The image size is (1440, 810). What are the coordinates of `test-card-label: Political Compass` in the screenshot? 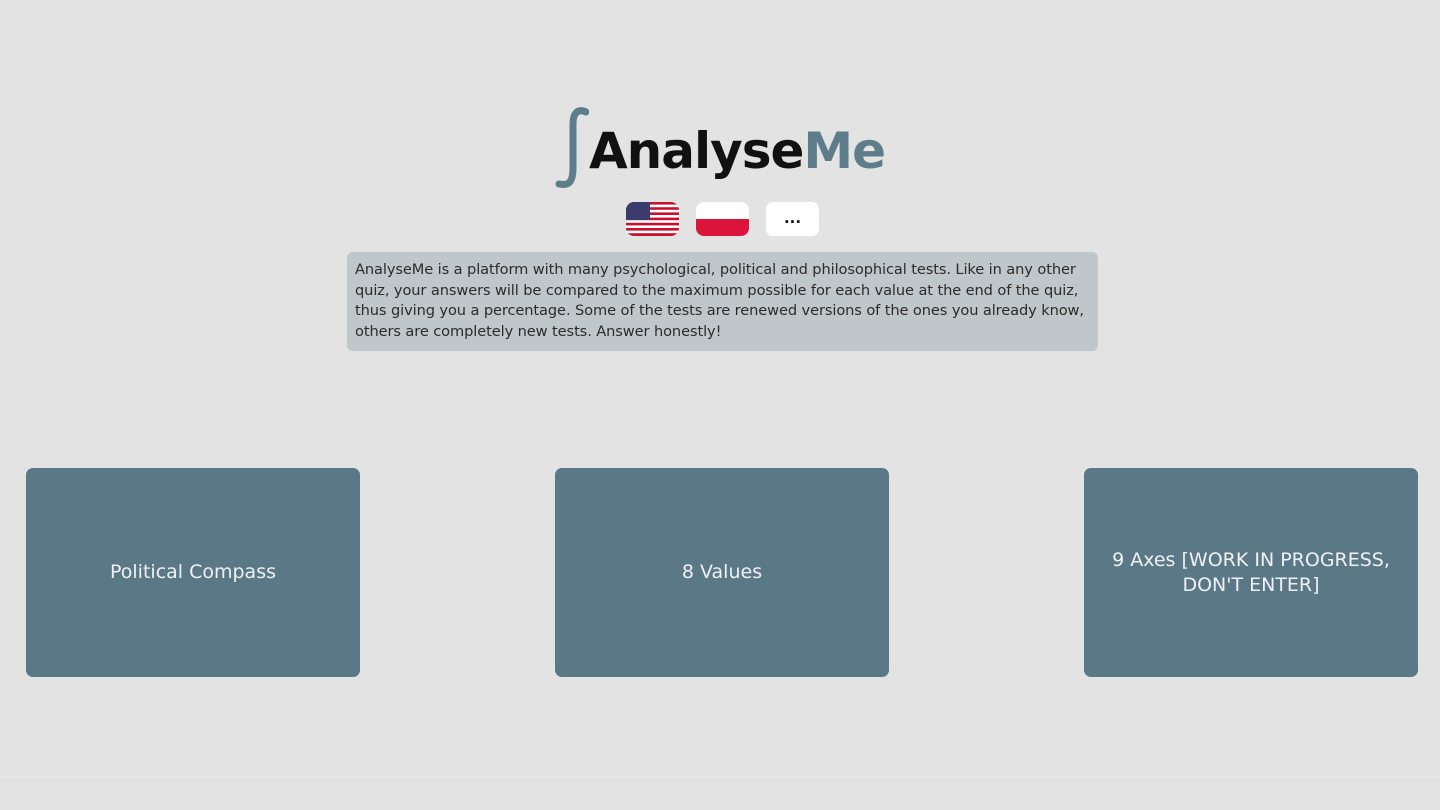 It's located at (193, 572).